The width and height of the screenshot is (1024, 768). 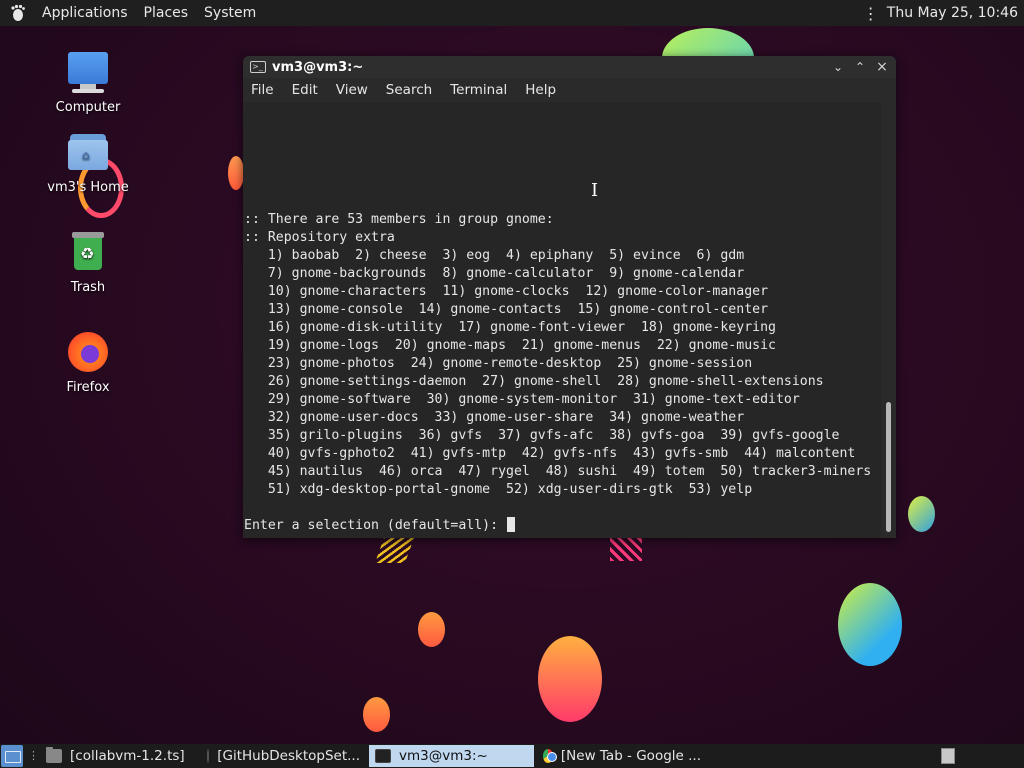 I want to click on taskbar-item-active: vm3@vm3:~, so click(x=451, y=756).